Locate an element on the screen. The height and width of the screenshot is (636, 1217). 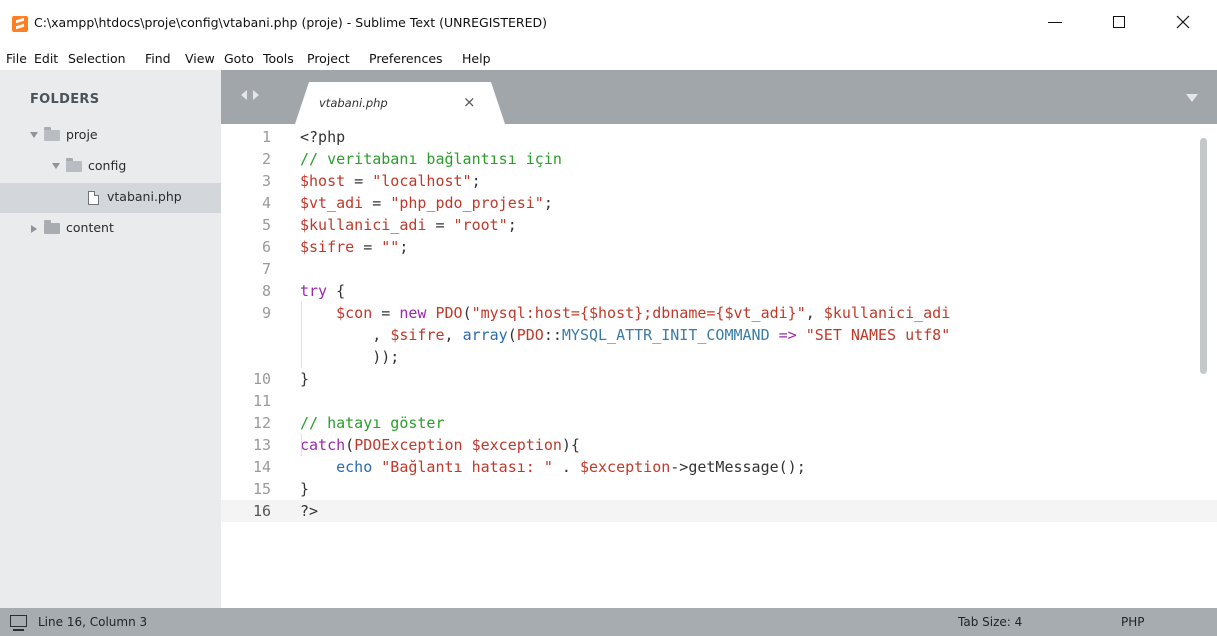
tab-list-dropdown-icon is located at coordinates (1192, 98).